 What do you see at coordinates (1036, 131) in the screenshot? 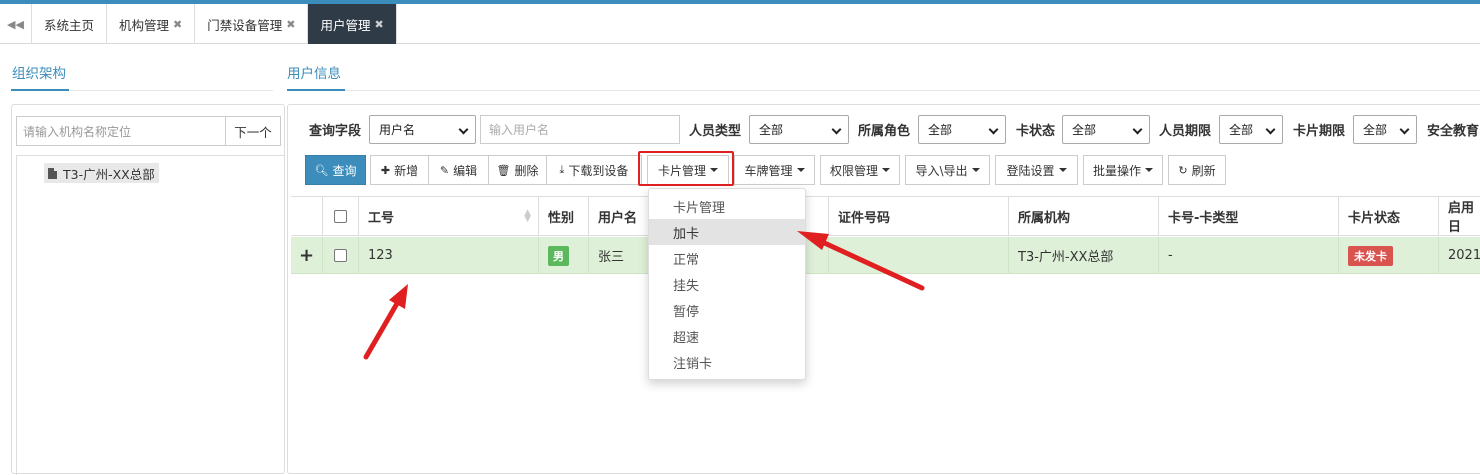
I see `card-status-label: 卡状态` at bounding box center [1036, 131].